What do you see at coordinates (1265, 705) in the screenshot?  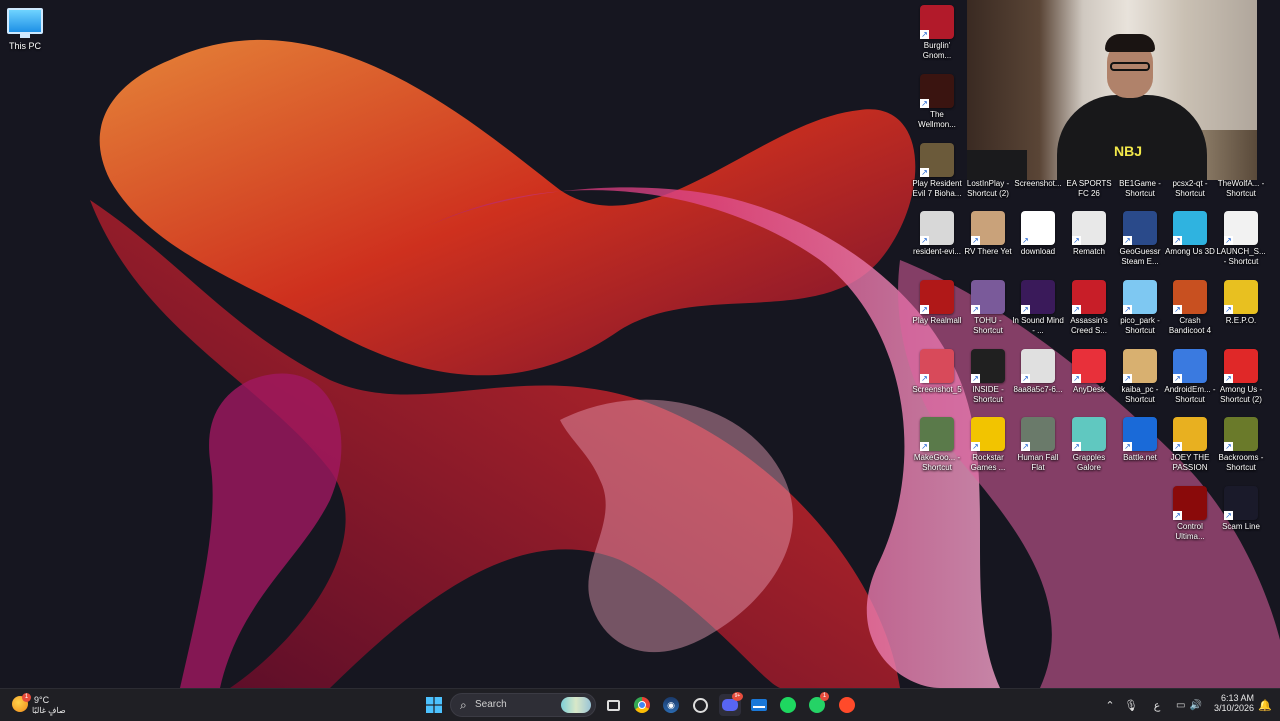 I see `notifications-button: 🔔` at bounding box center [1265, 705].